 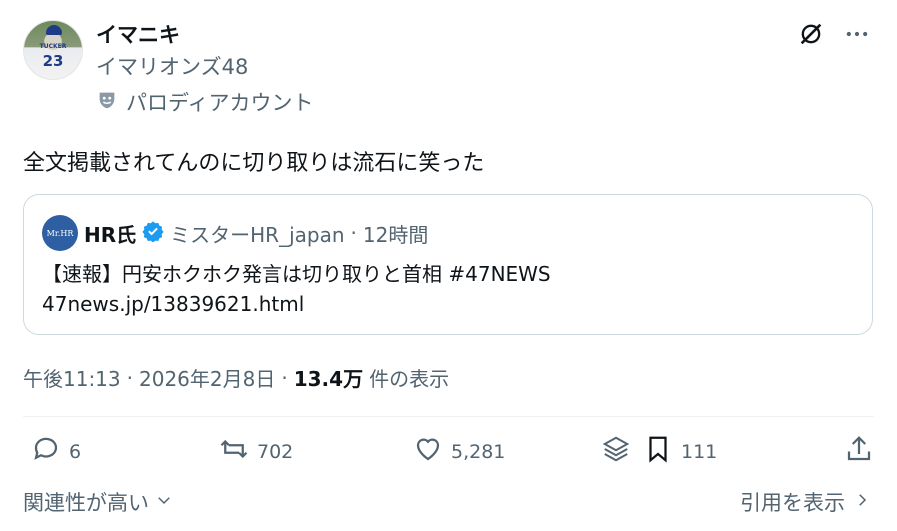 What do you see at coordinates (257, 233) in the screenshot?
I see `quoted-handle: ミスターHR_japan` at bounding box center [257, 233].